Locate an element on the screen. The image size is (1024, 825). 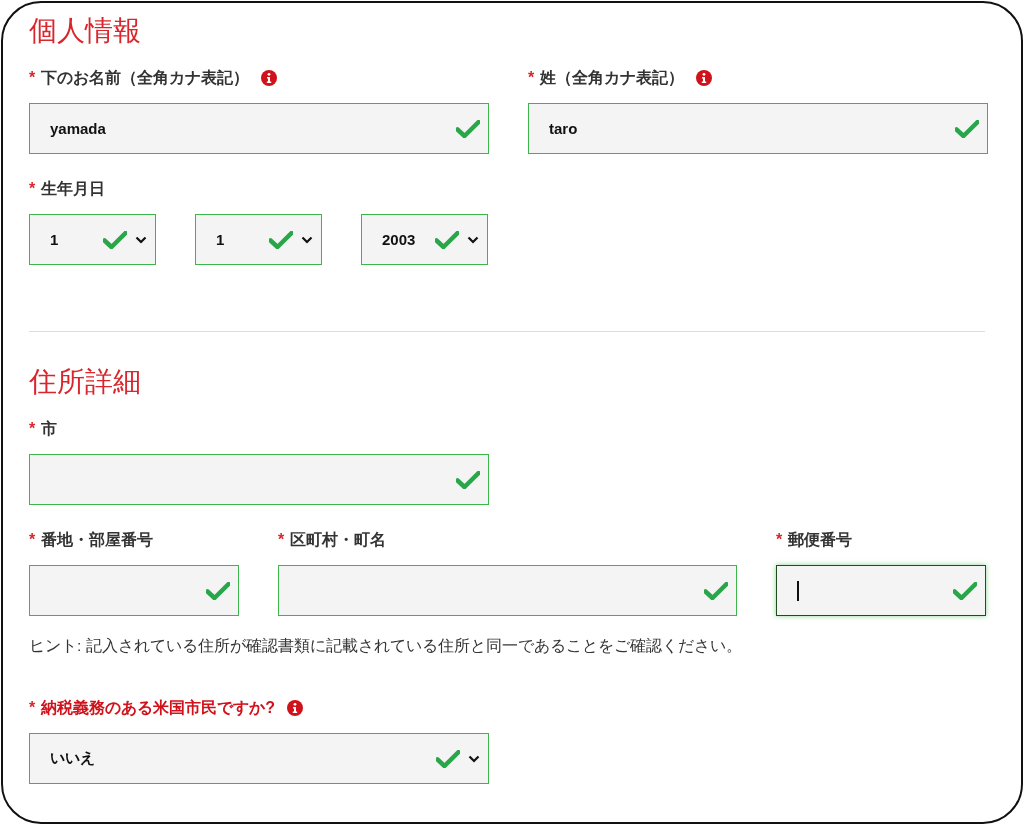
text-cursor is located at coordinates (798, 590).